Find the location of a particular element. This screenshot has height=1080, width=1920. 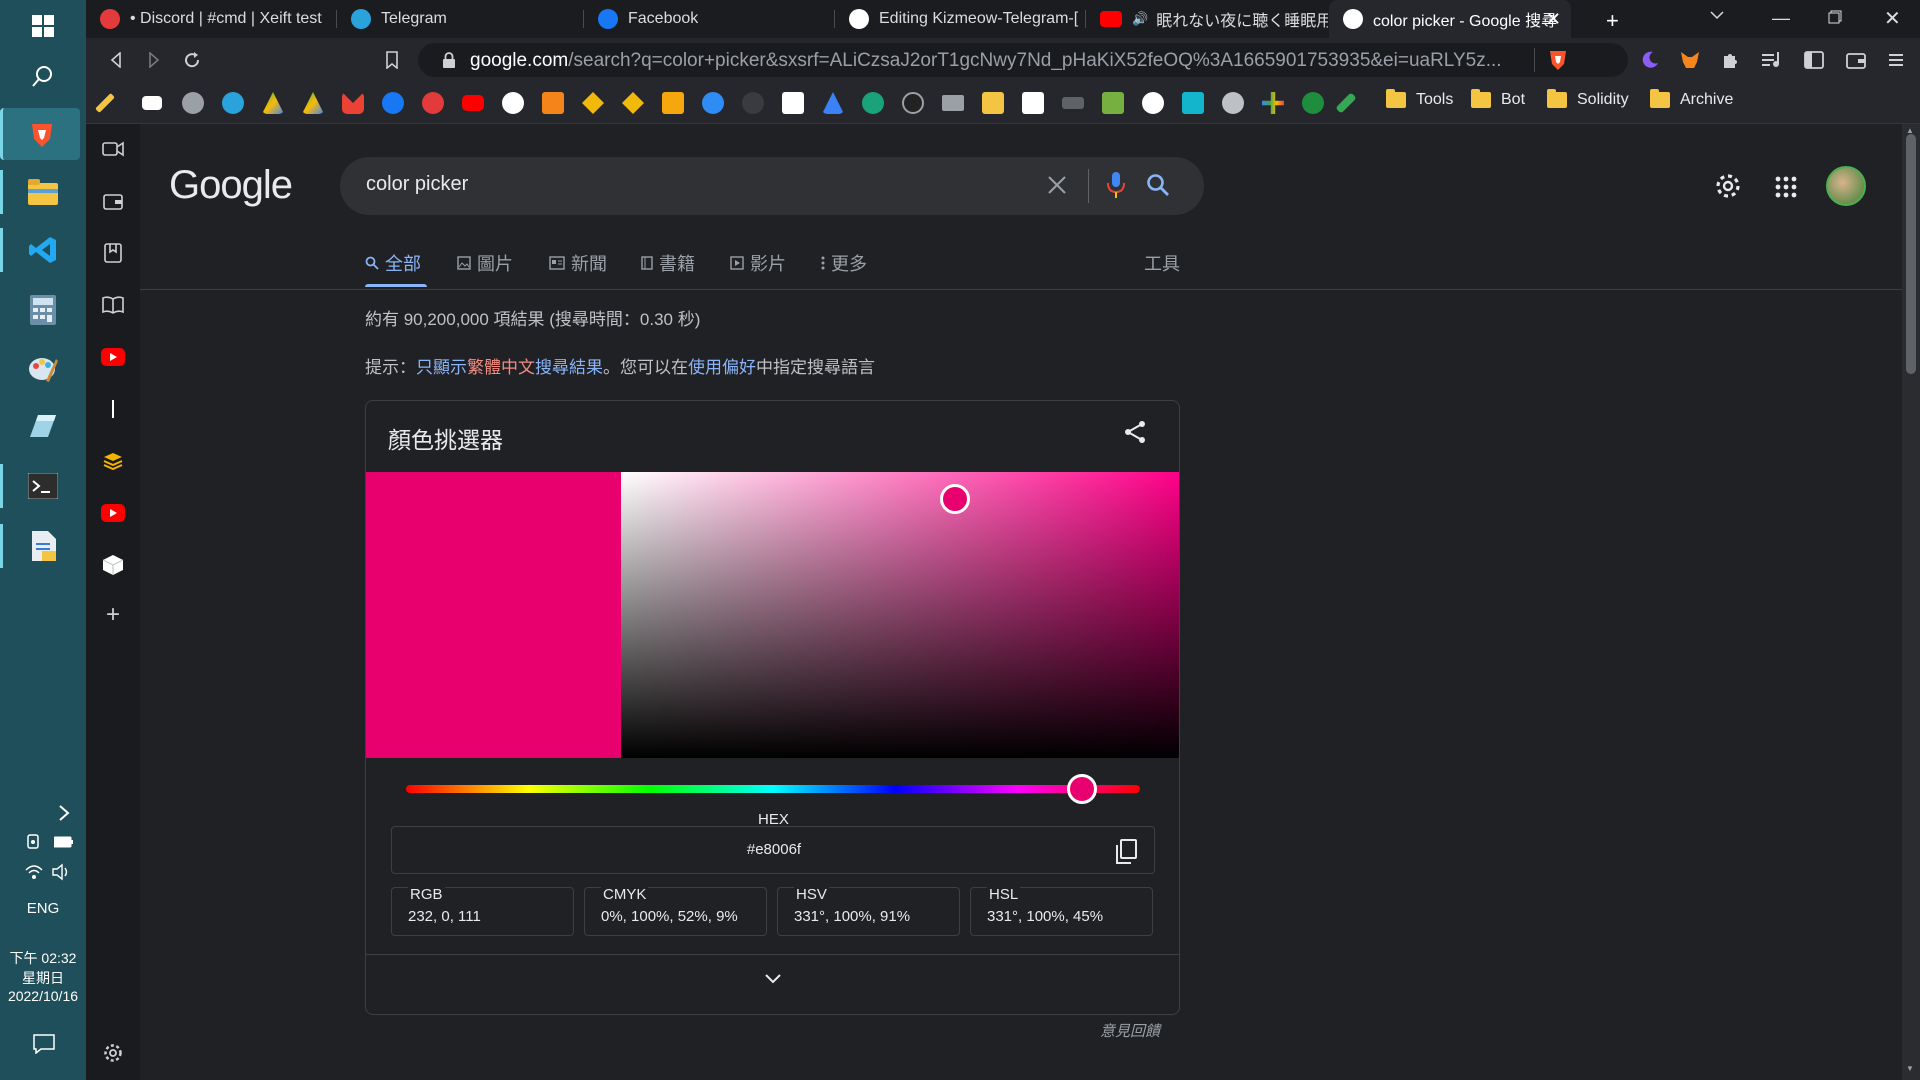

clear-search-icon is located at coordinates (1057, 185).